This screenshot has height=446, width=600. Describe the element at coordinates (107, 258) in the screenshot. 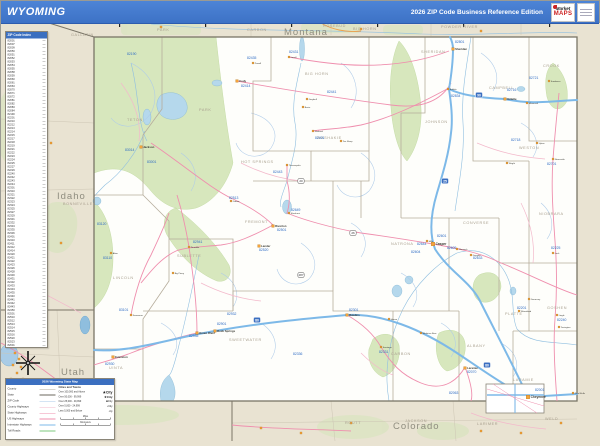

I see `zip-label: 83110` at that location.